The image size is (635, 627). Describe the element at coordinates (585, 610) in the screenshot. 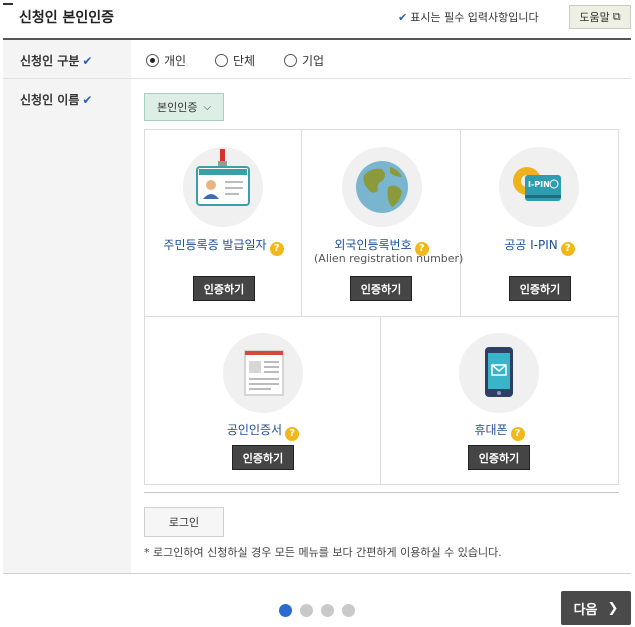

I see `next-label: 다음` at that location.